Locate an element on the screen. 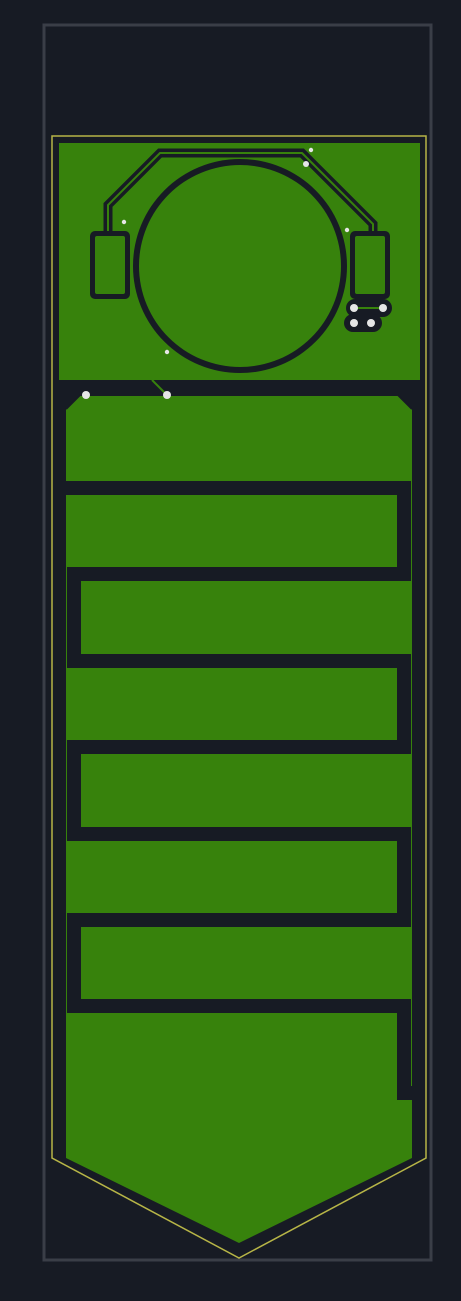  left-pad is located at coordinates (110, 265).